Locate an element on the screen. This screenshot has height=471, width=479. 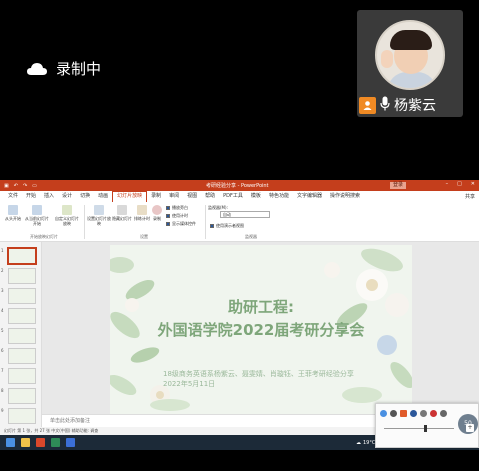
tab-3: 设计 is located at coordinates (67, 196).